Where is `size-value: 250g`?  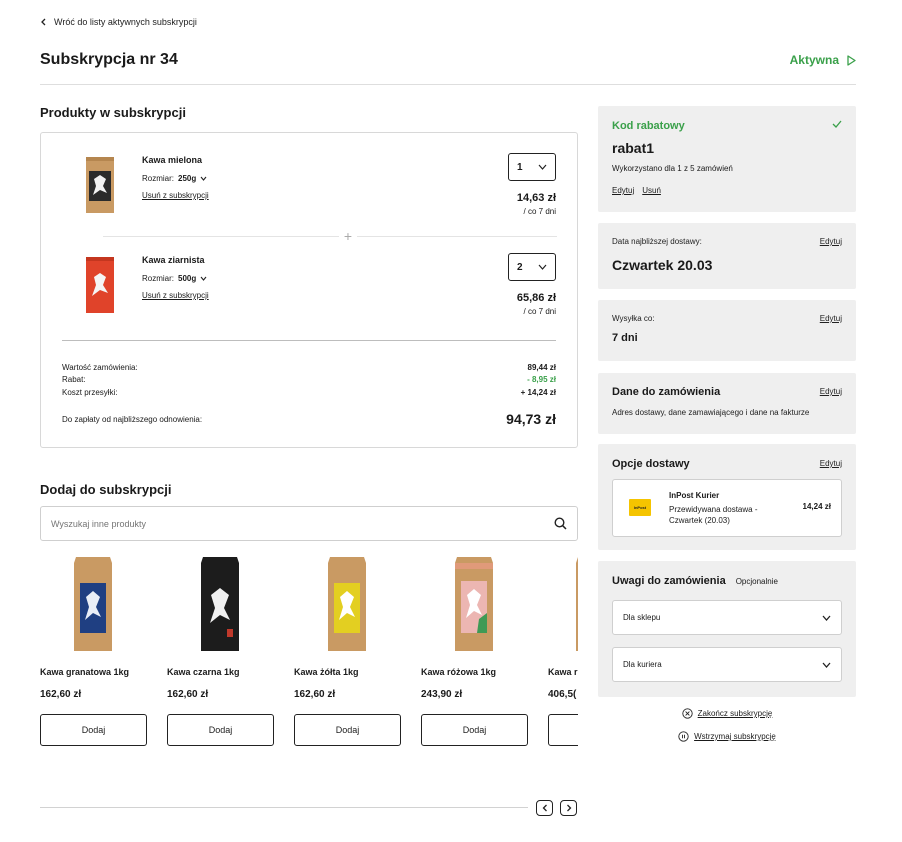 size-value: 250g is located at coordinates (187, 178).